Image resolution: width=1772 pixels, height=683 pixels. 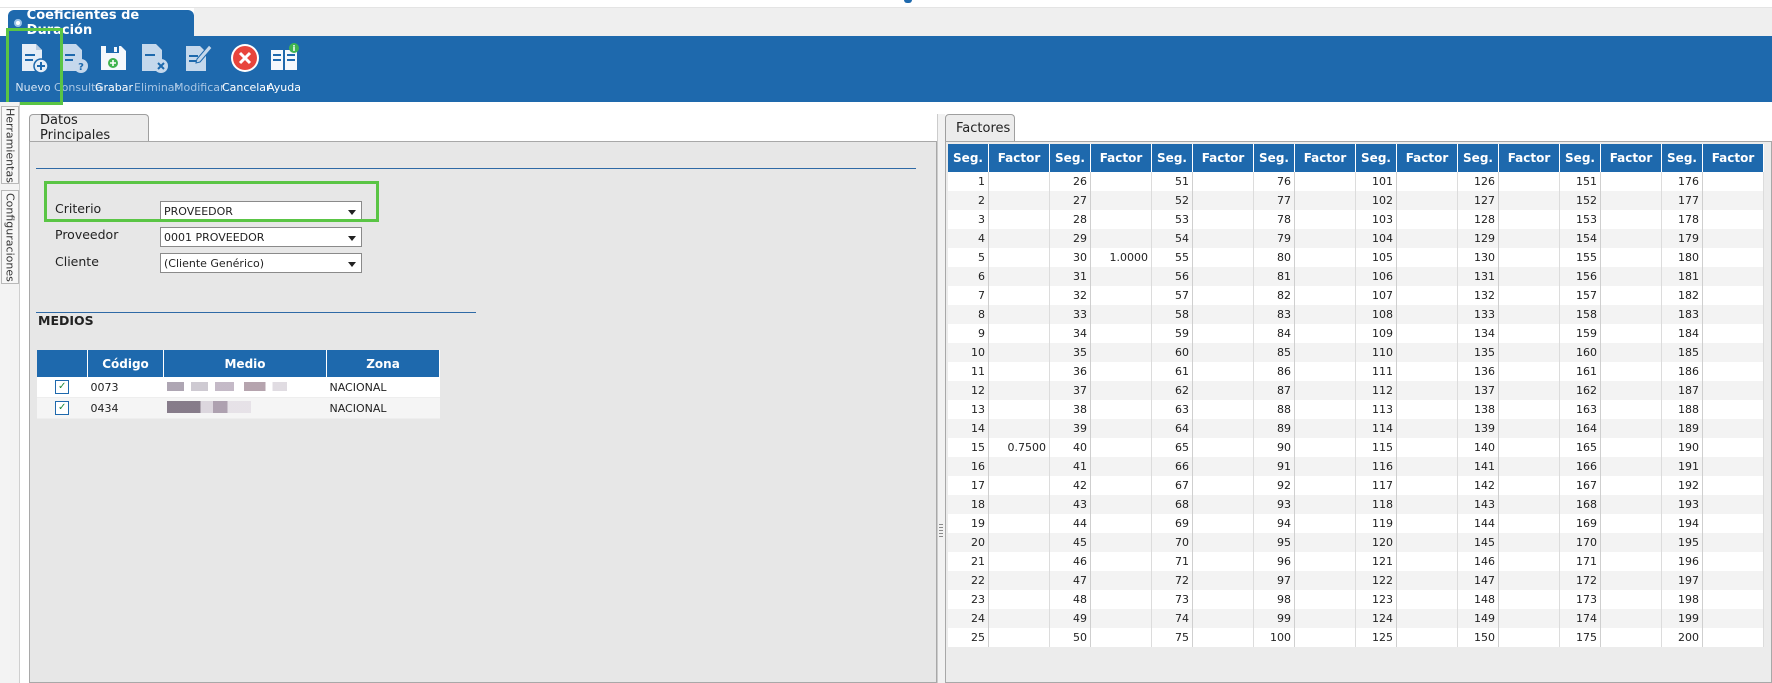 I want to click on cancelar-button: Cancelar, so click(x=246, y=70).